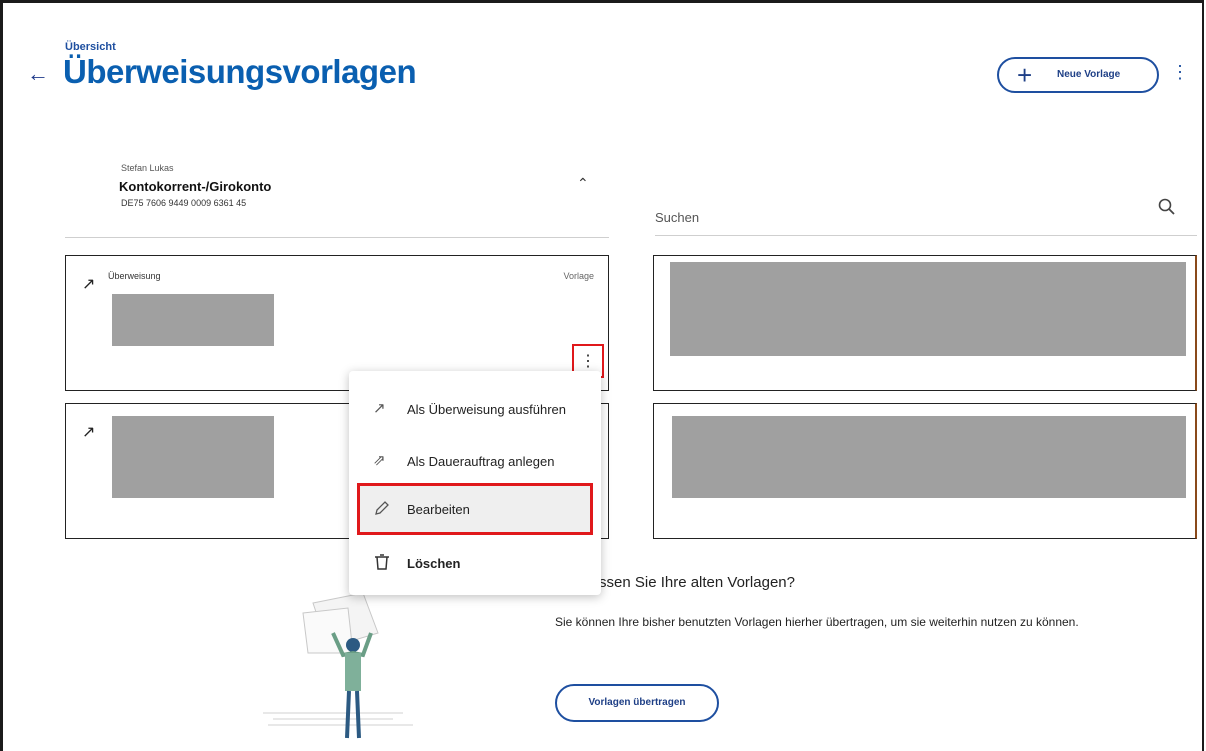  What do you see at coordinates (90, 47) in the screenshot?
I see `breadcrumb: Übersicht` at bounding box center [90, 47].